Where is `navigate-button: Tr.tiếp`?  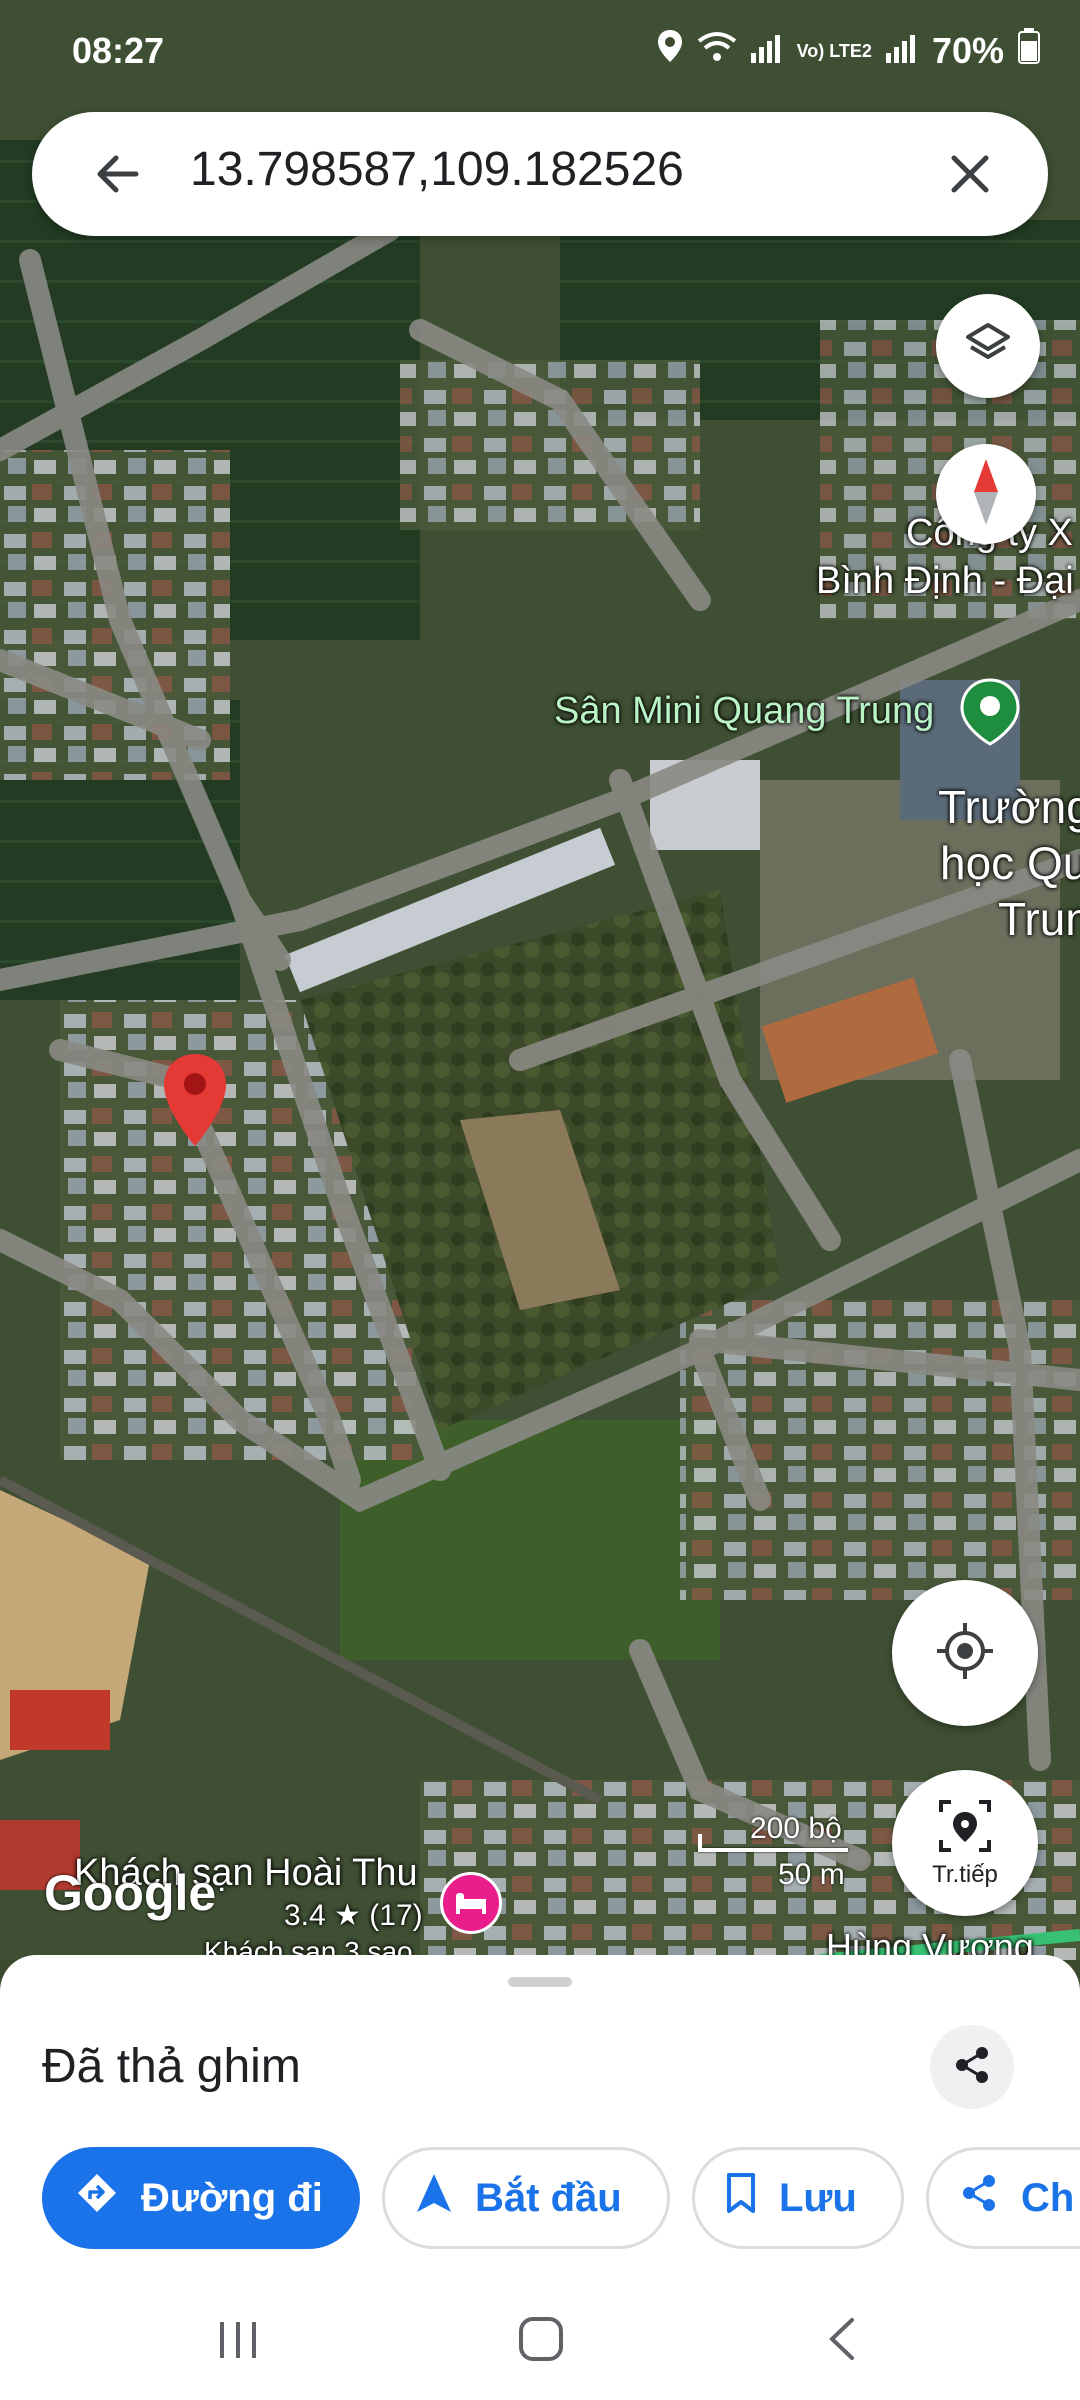 navigate-button: Tr.tiếp is located at coordinates (965, 1843).